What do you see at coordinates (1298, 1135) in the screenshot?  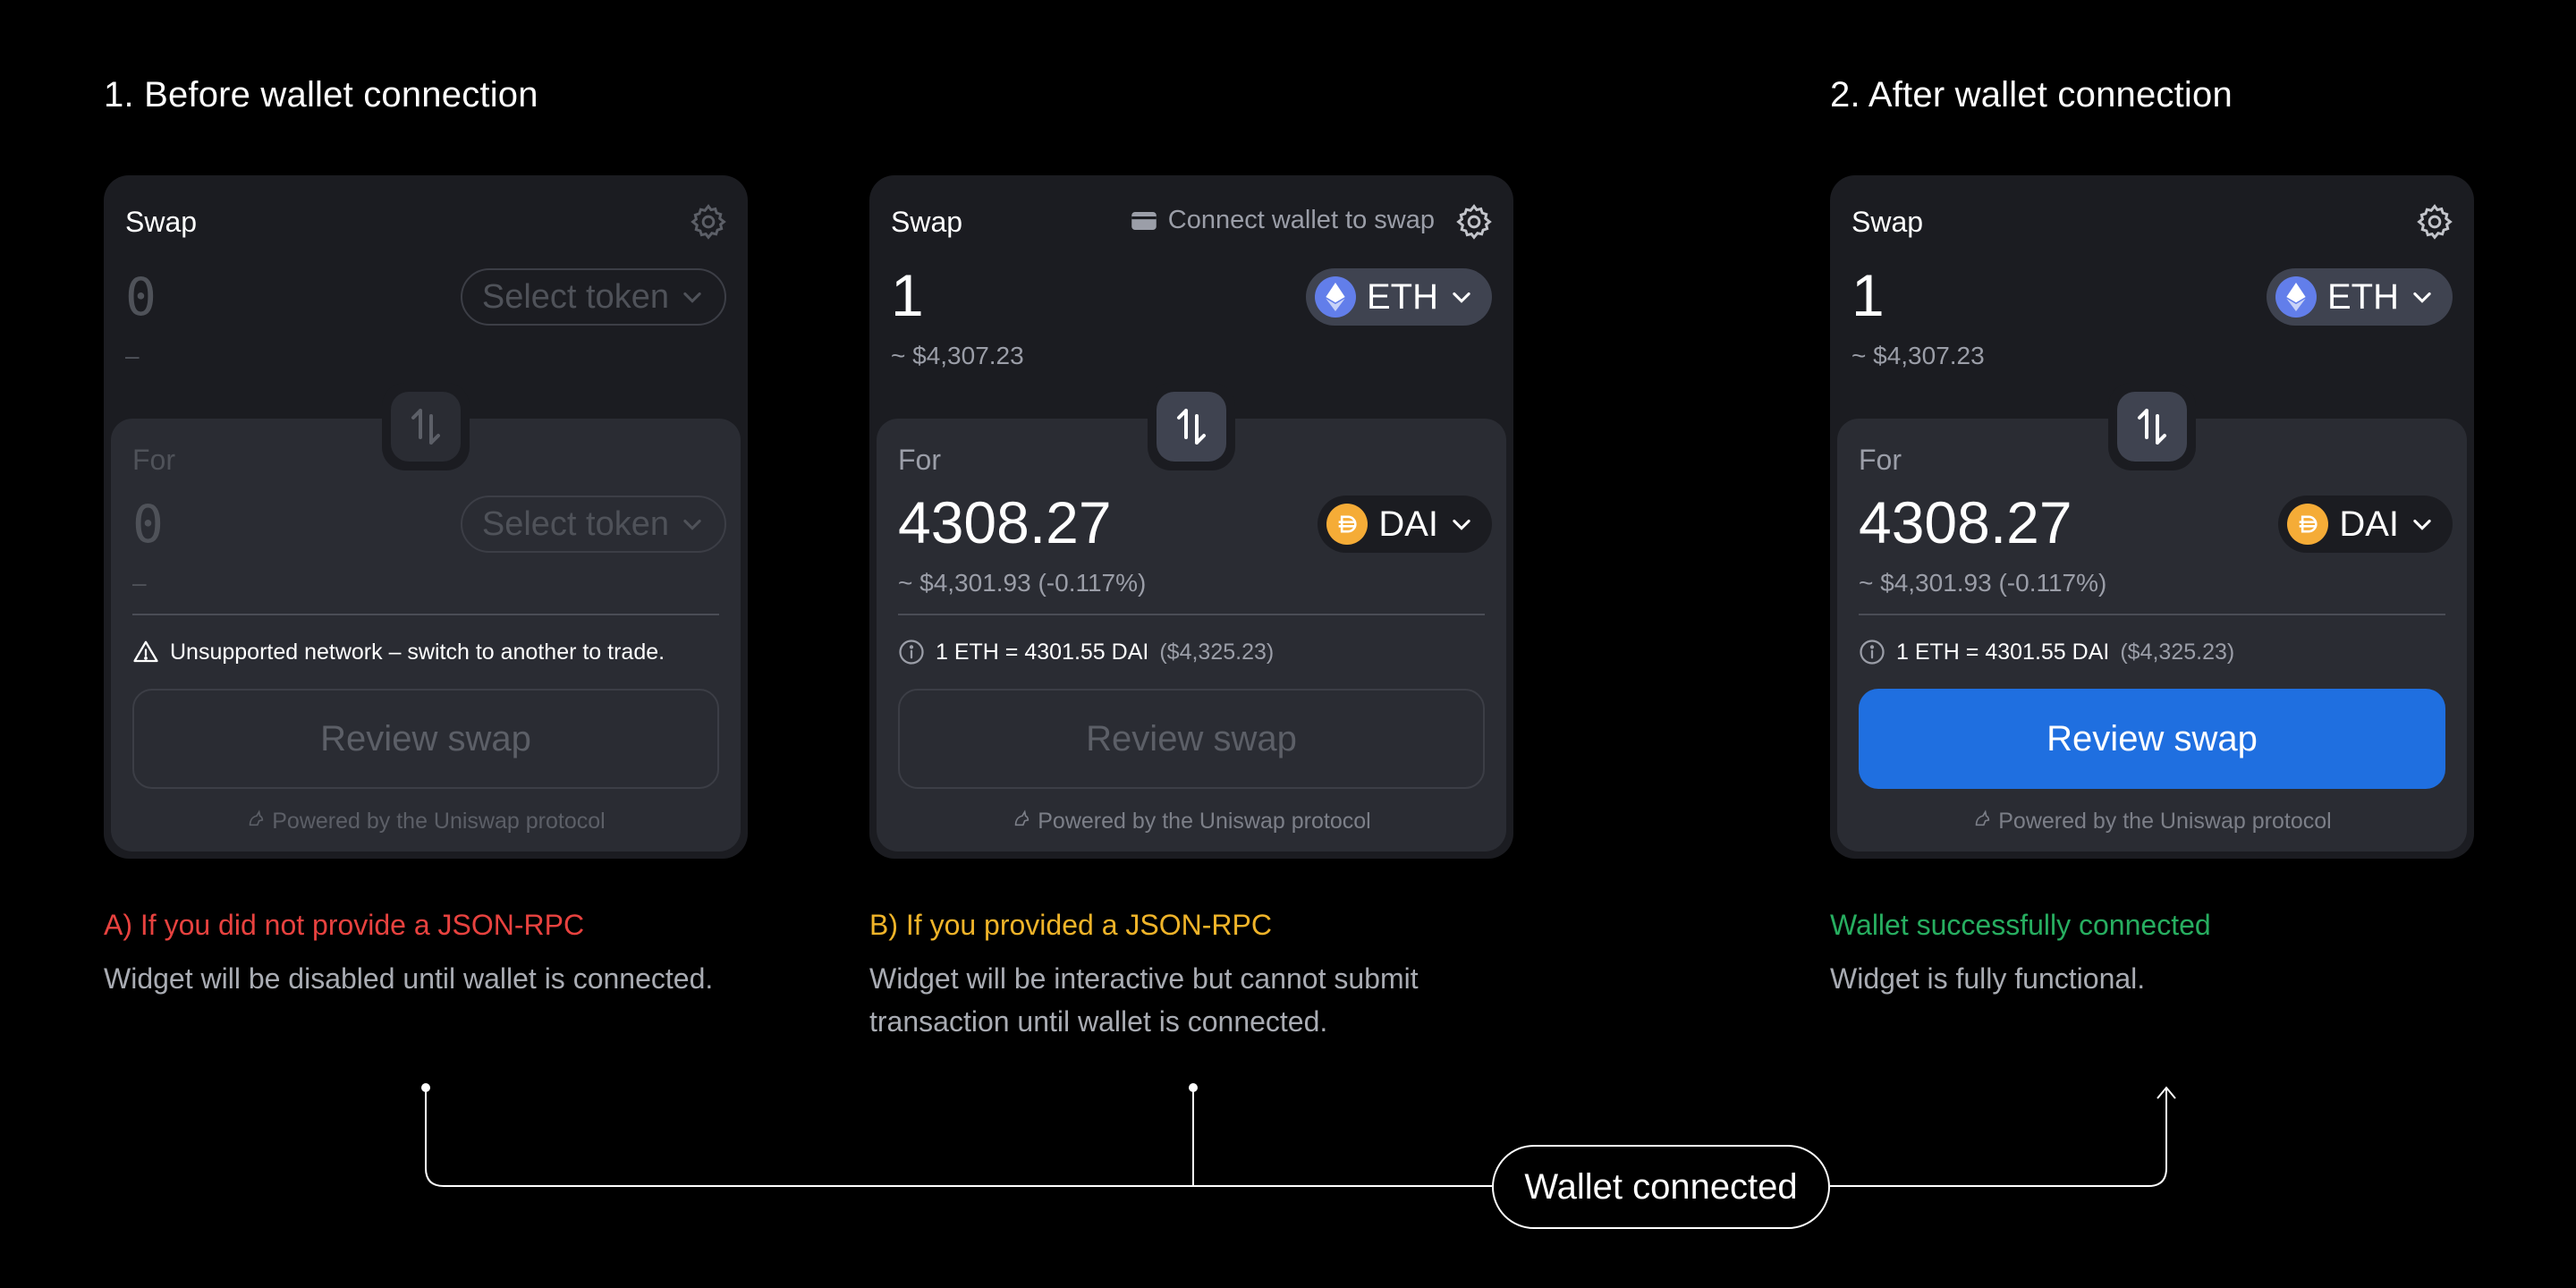 I see `flow-connector-lines` at bounding box center [1298, 1135].